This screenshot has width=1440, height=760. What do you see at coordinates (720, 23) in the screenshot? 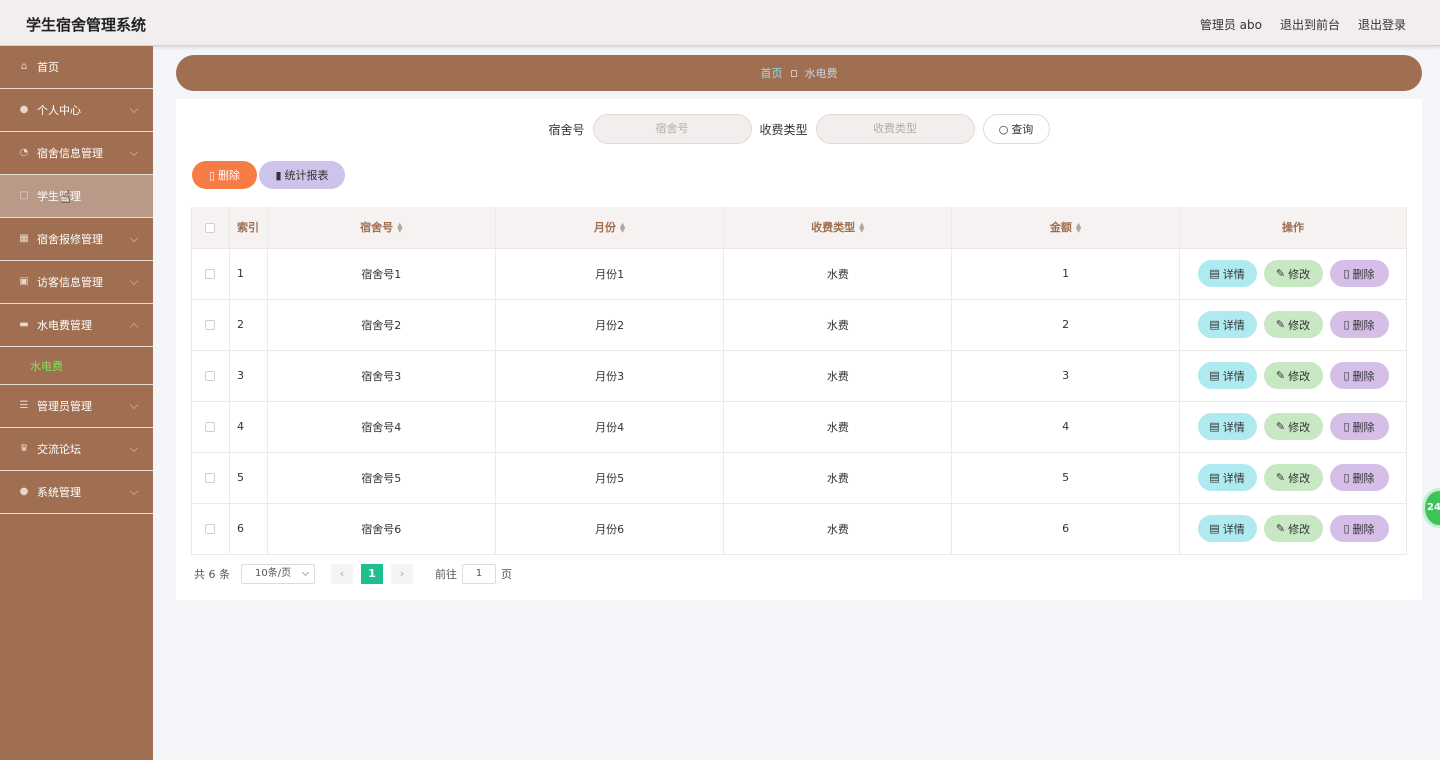
I see `top-header: 学生宿舍管理系统 管理员 abo 退出到前台 退出登录` at bounding box center [720, 23].